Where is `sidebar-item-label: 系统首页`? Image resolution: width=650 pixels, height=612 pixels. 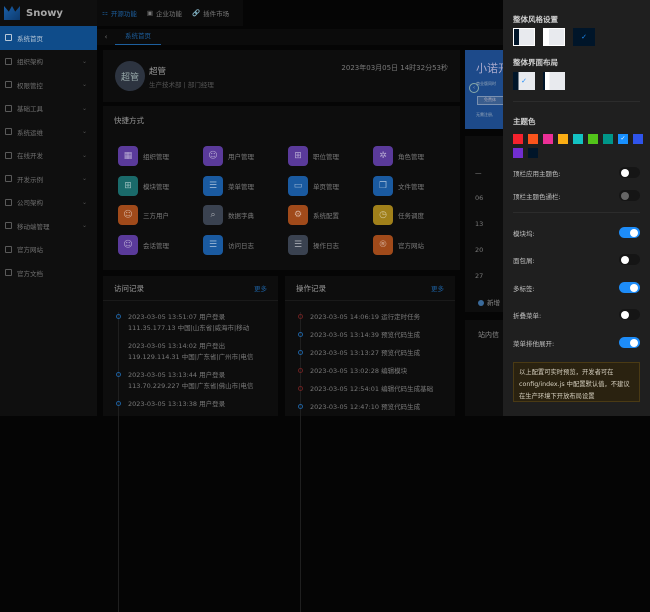
sidebar-item-label: 系统首页 is located at coordinates (30, 38).